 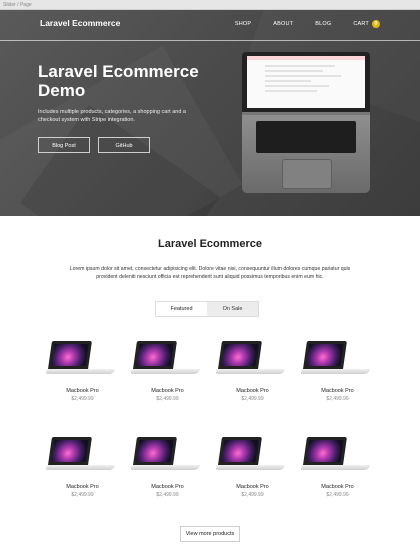 What do you see at coordinates (210, 5) in the screenshot?
I see `browser-strip: Slider / Page` at bounding box center [210, 5].